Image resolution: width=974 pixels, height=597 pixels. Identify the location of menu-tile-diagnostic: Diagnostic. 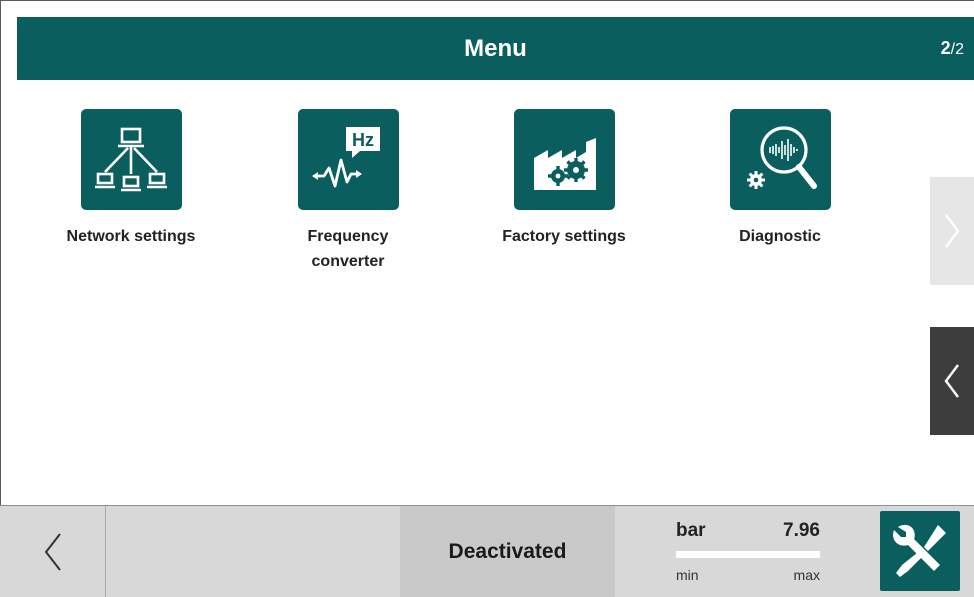
(780, 179).